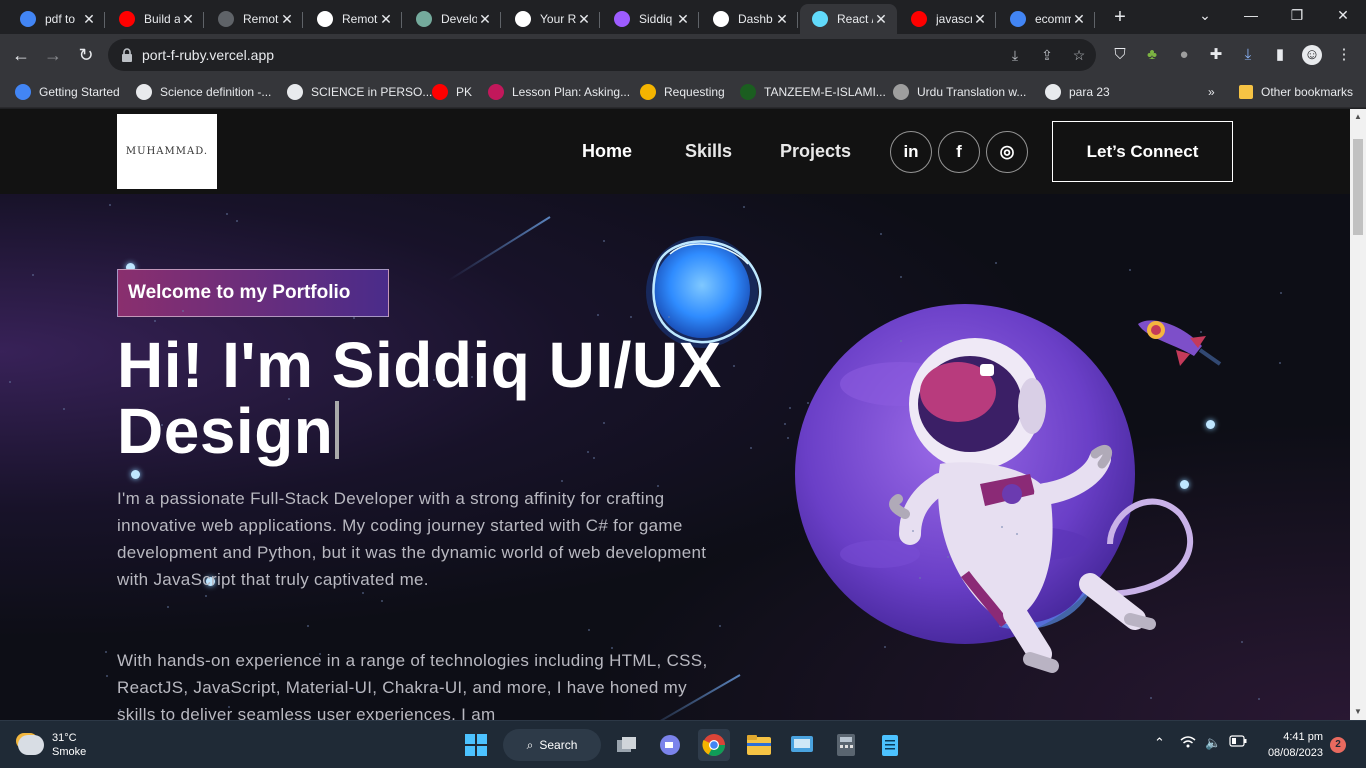  I want to click on book-icon, so click(901, 92).